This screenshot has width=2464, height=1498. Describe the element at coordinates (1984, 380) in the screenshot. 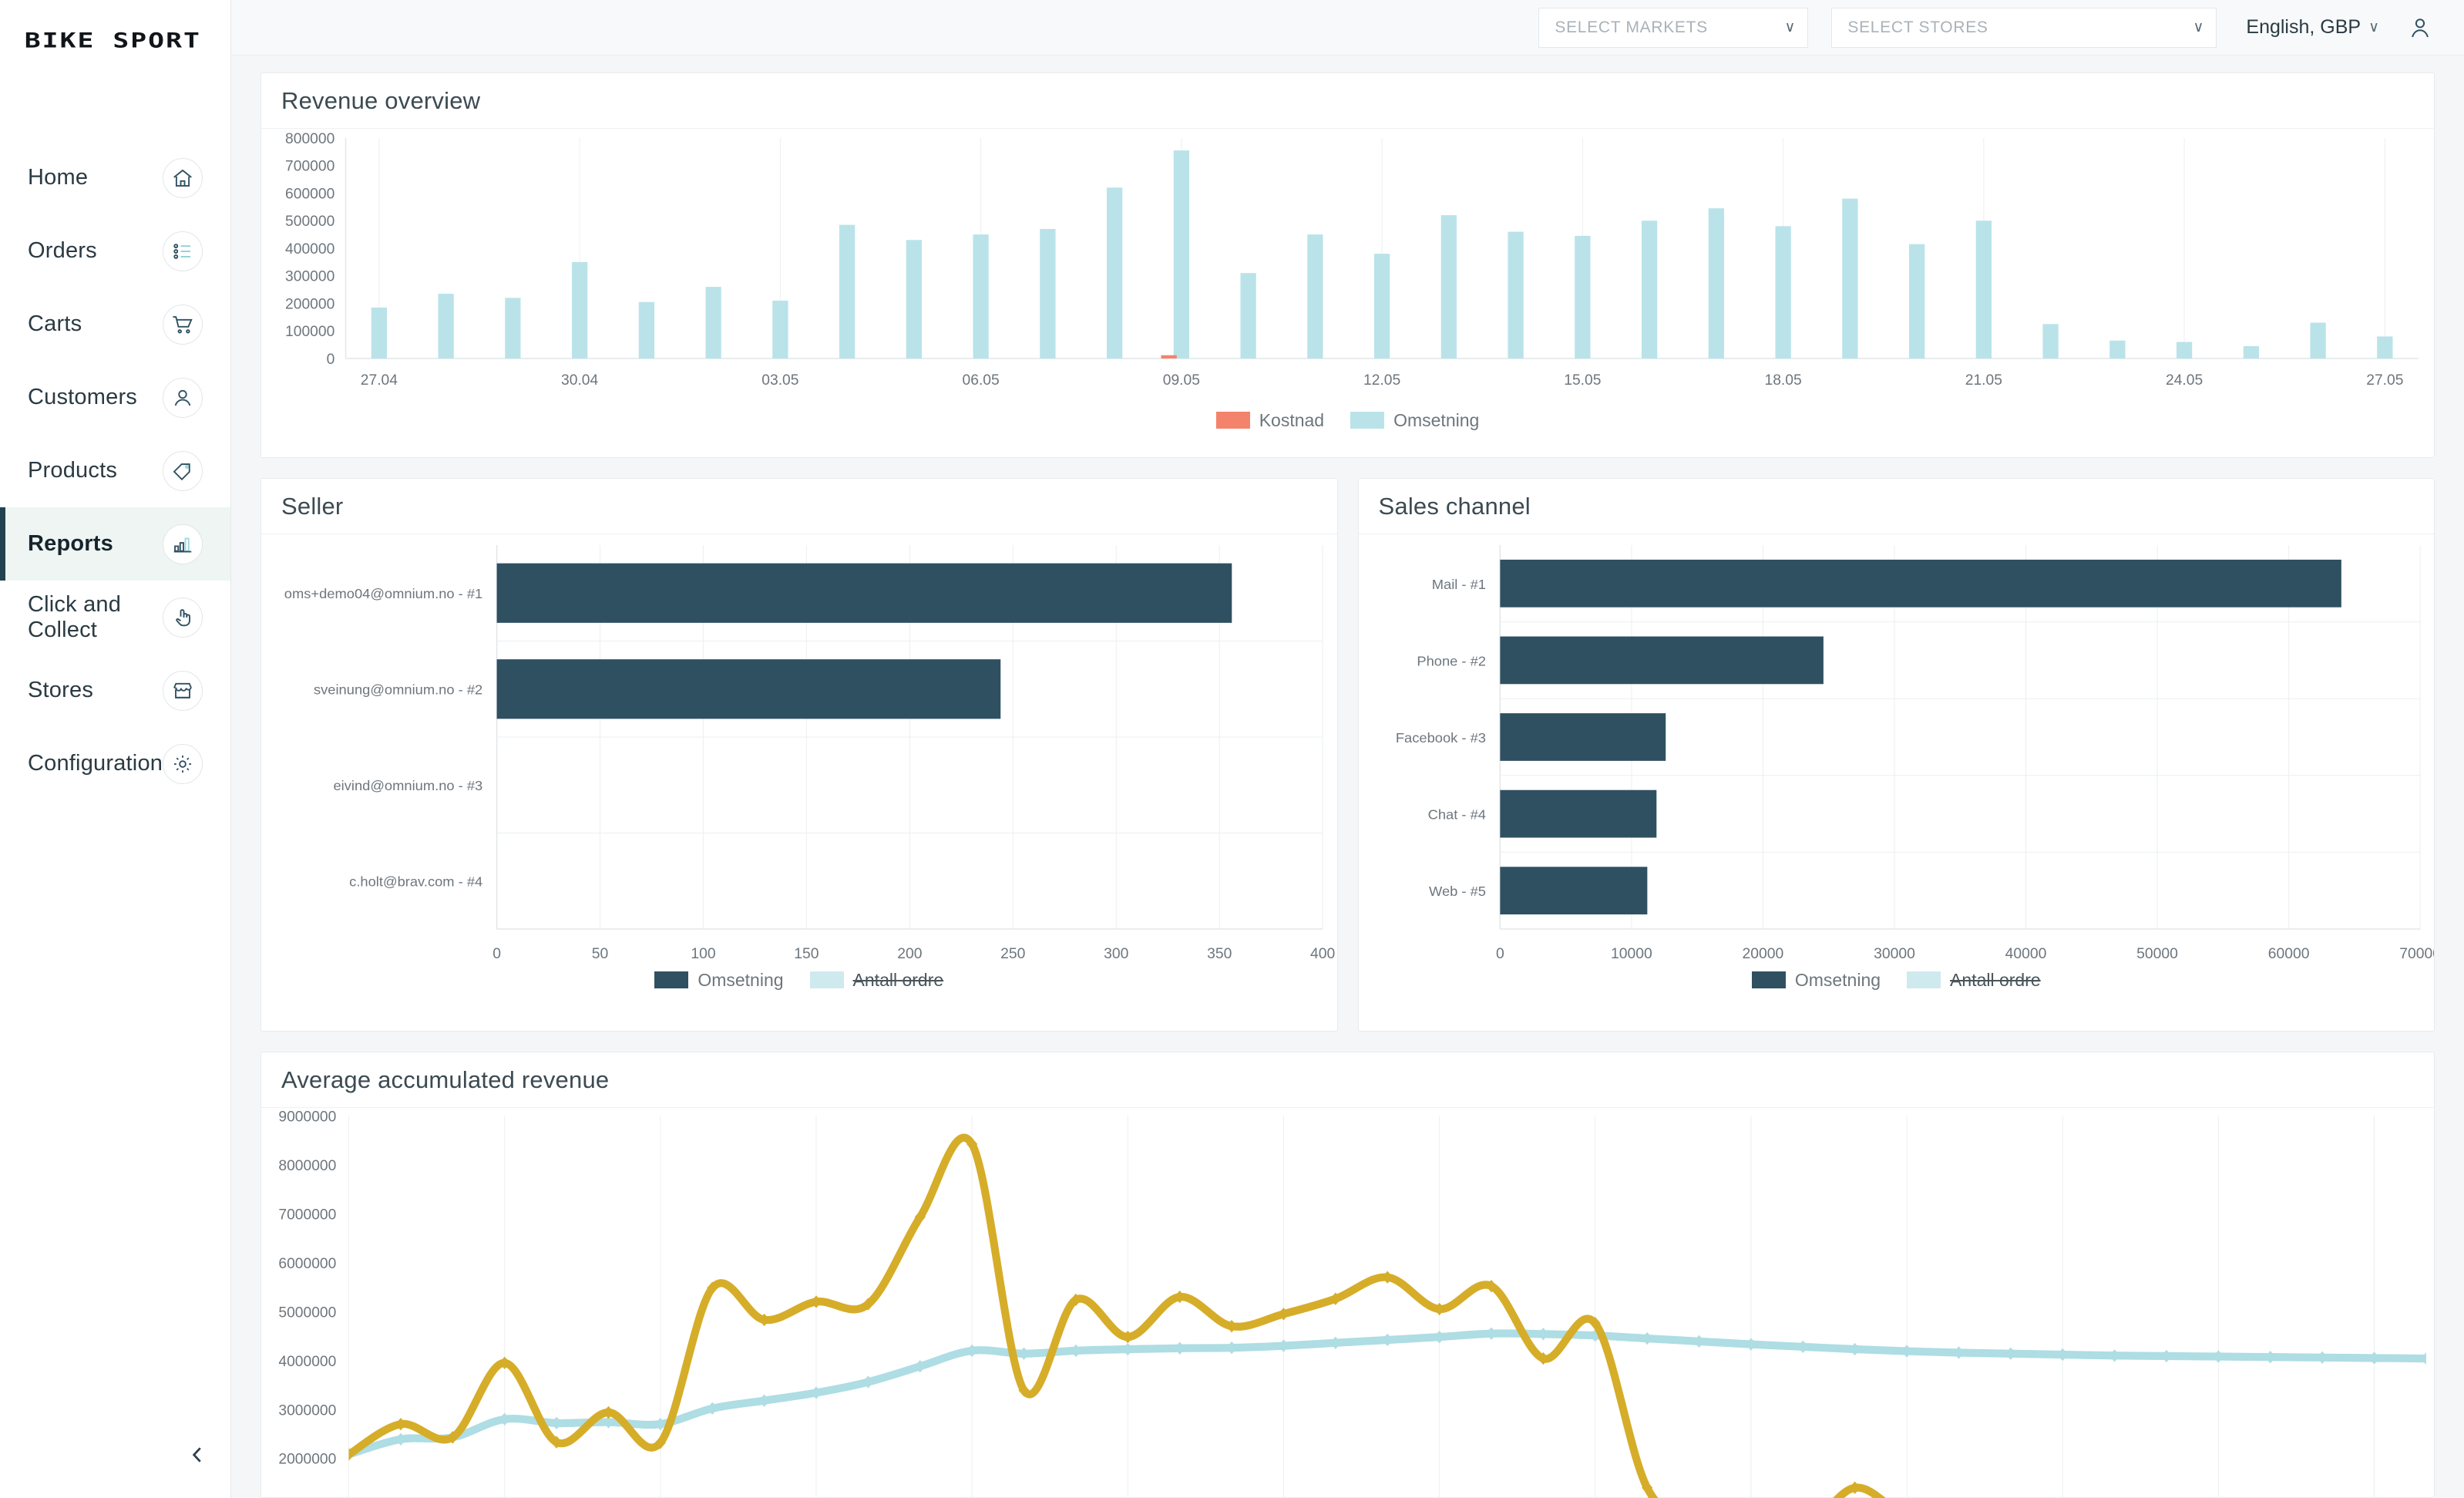

I see `svg-text: 21.05` at that location.